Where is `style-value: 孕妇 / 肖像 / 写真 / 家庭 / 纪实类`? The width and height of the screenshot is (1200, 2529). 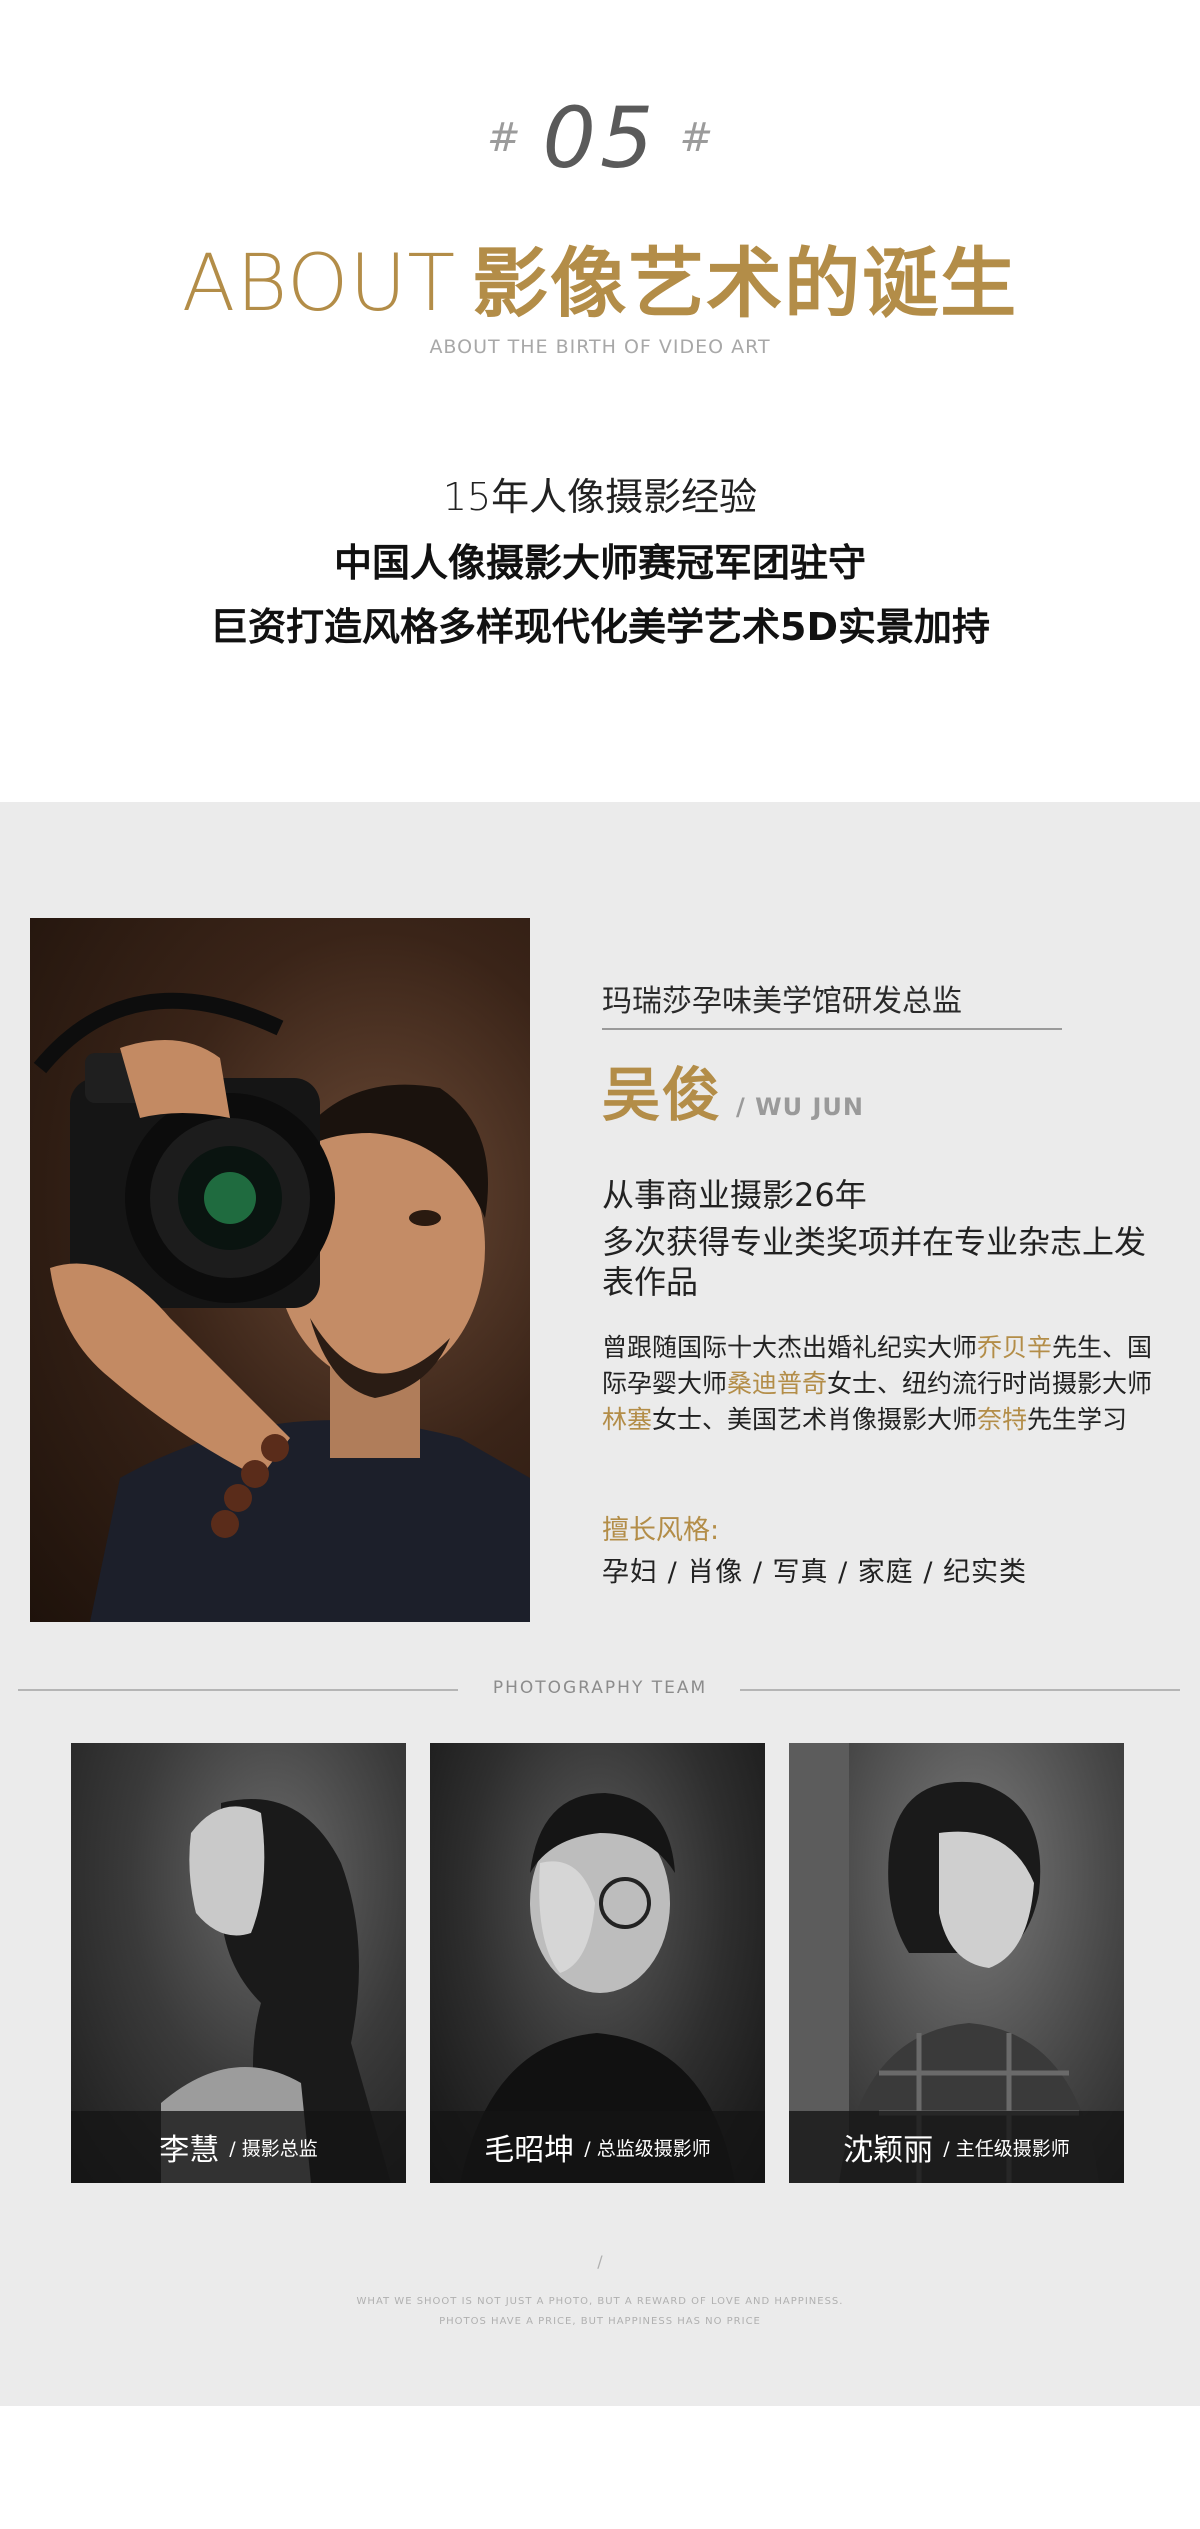 style-value: 孕妇 / 肖像 / 写真 / 家庭 / 纪实类 is located at coordinates (815, 1572).